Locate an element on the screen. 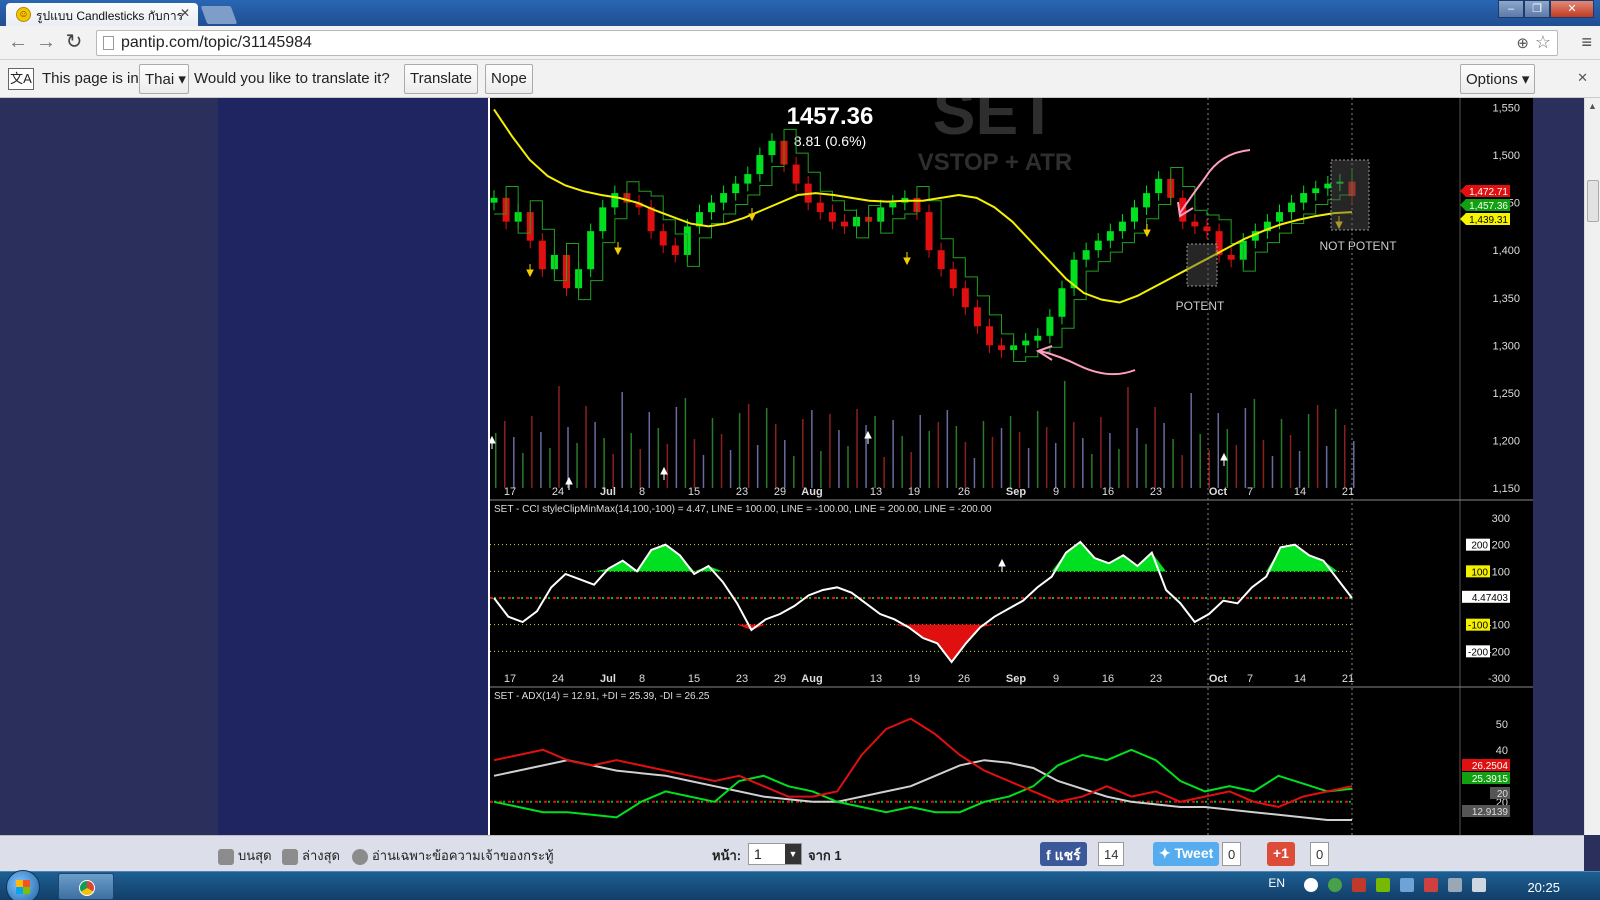 The width and height of the screenshot is (1600, 900). not-potent-label: NOT POTENT is located at coordinates (1358, 246).